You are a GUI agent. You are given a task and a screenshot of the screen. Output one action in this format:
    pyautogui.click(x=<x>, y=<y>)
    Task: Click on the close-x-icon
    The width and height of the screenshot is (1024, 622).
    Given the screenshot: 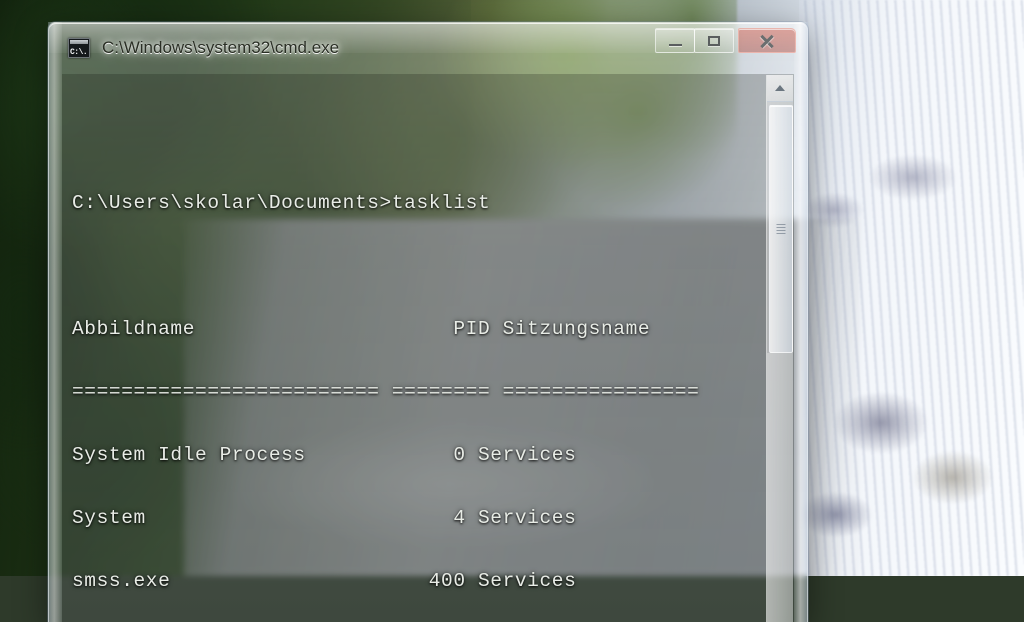 What is the action you would take?
    pyautogui.click(x=767, y=41)
    